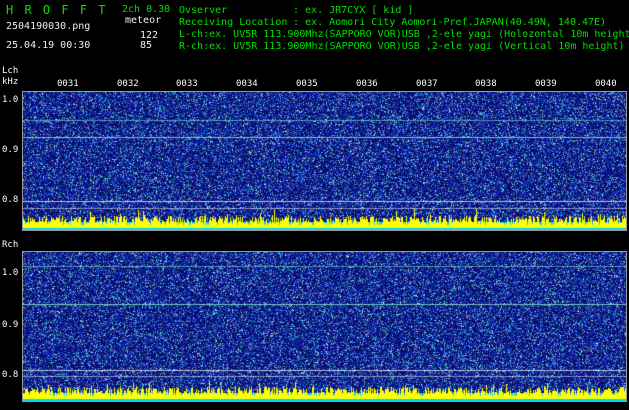  Describe the element at coordinates (203, 10) in the screenshot. I see `observer-label: Ovserver` at that location.